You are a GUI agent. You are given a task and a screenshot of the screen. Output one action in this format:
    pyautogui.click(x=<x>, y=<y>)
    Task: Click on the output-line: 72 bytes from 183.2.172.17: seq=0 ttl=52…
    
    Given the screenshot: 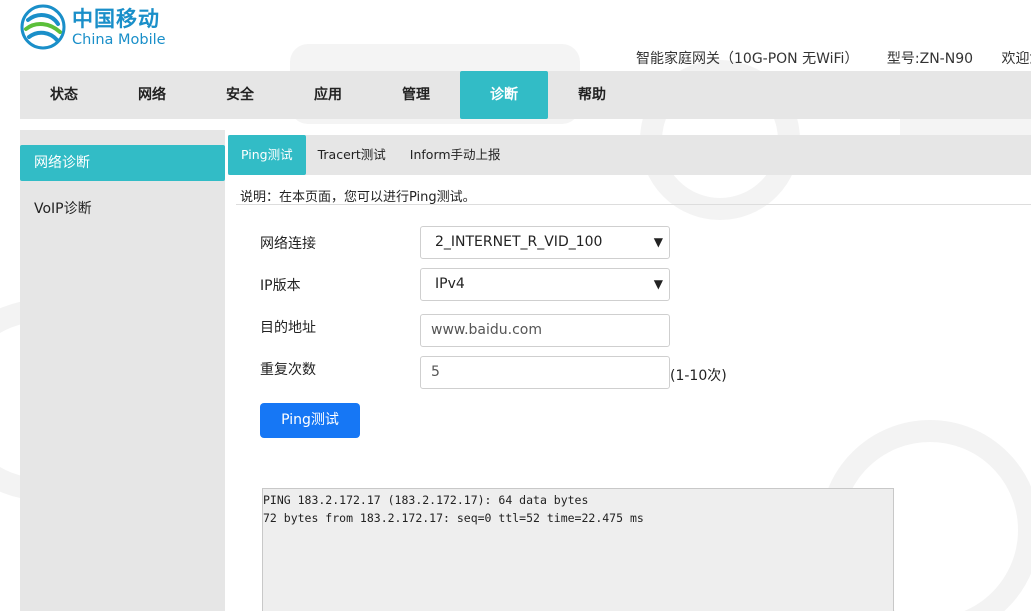 What is the action you would take?
    pyautogui.click(x=453, y=518)
    